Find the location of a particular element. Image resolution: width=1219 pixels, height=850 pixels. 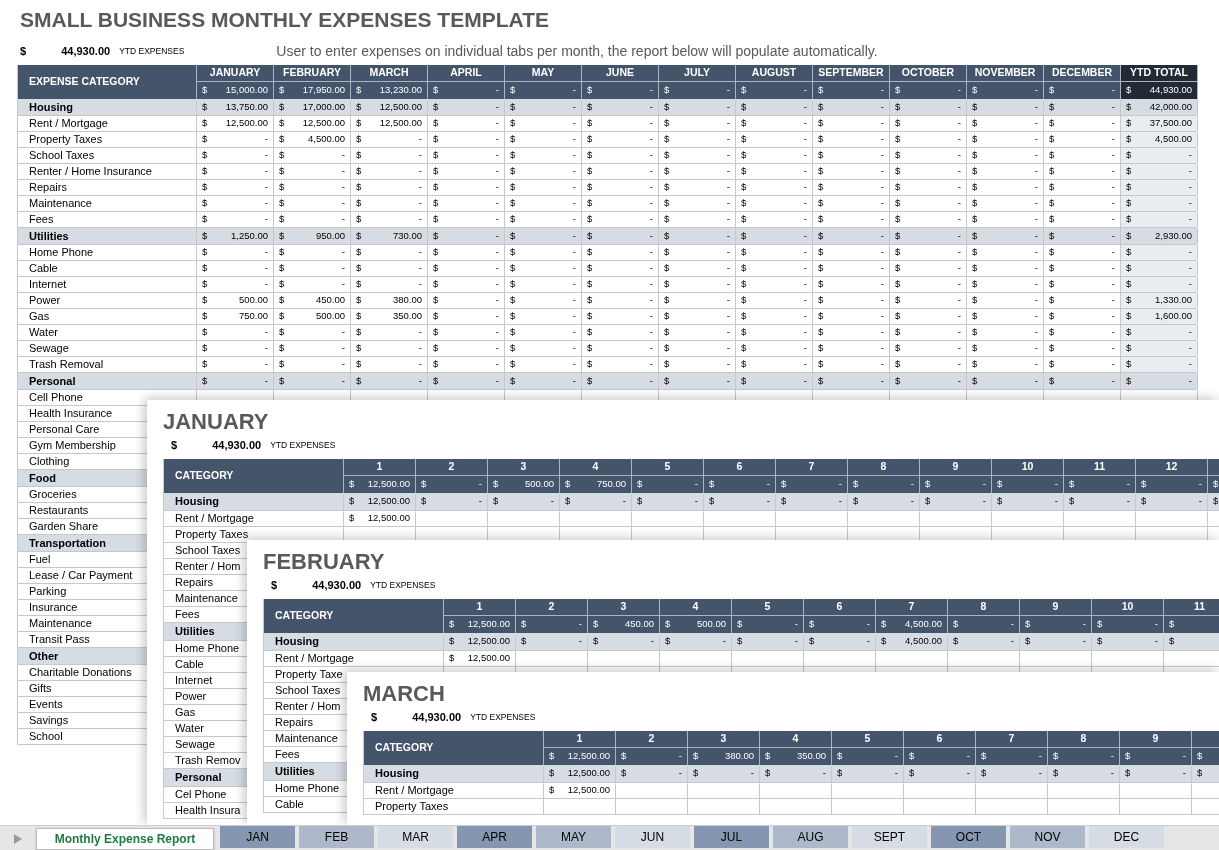

amount: 350.00 is located at coordinates (407, 316).